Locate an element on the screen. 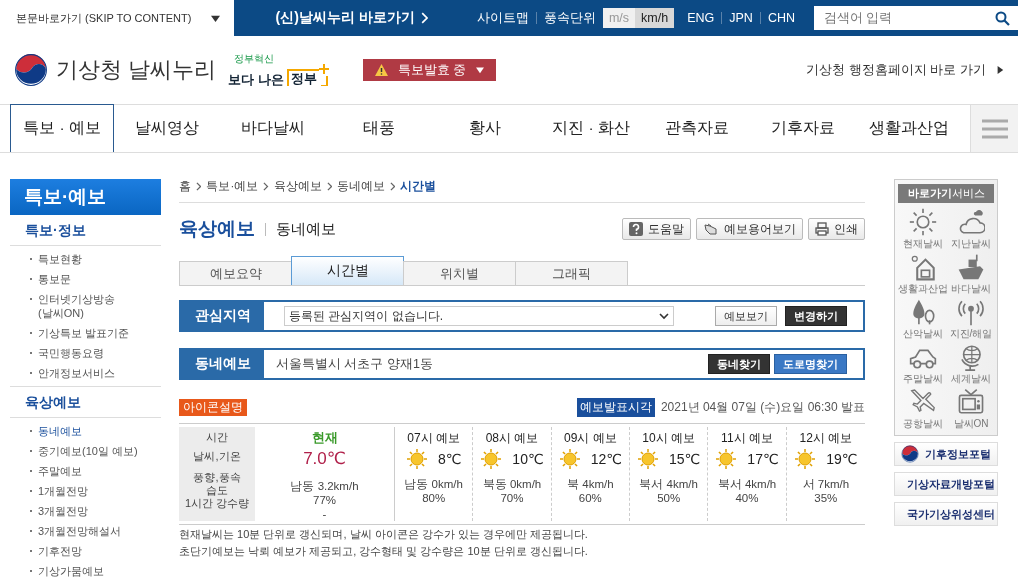 The height and width of the screenshot is (581, 1018). nav-tab: 날씨영상 is located at coordinates (167, 128).